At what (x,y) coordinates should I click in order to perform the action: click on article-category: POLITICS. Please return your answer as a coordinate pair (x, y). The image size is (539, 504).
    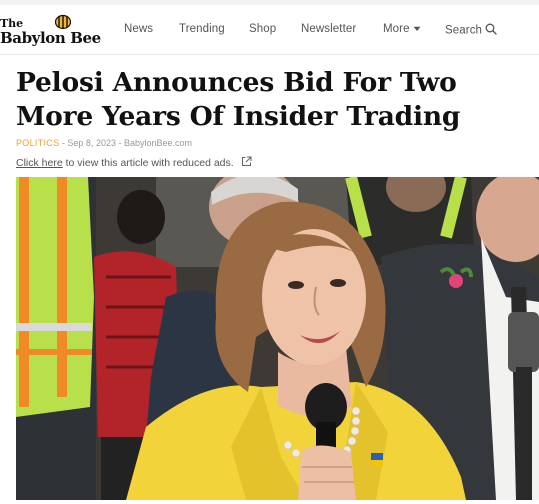
    Looking at the image, I should click on (37, 143).